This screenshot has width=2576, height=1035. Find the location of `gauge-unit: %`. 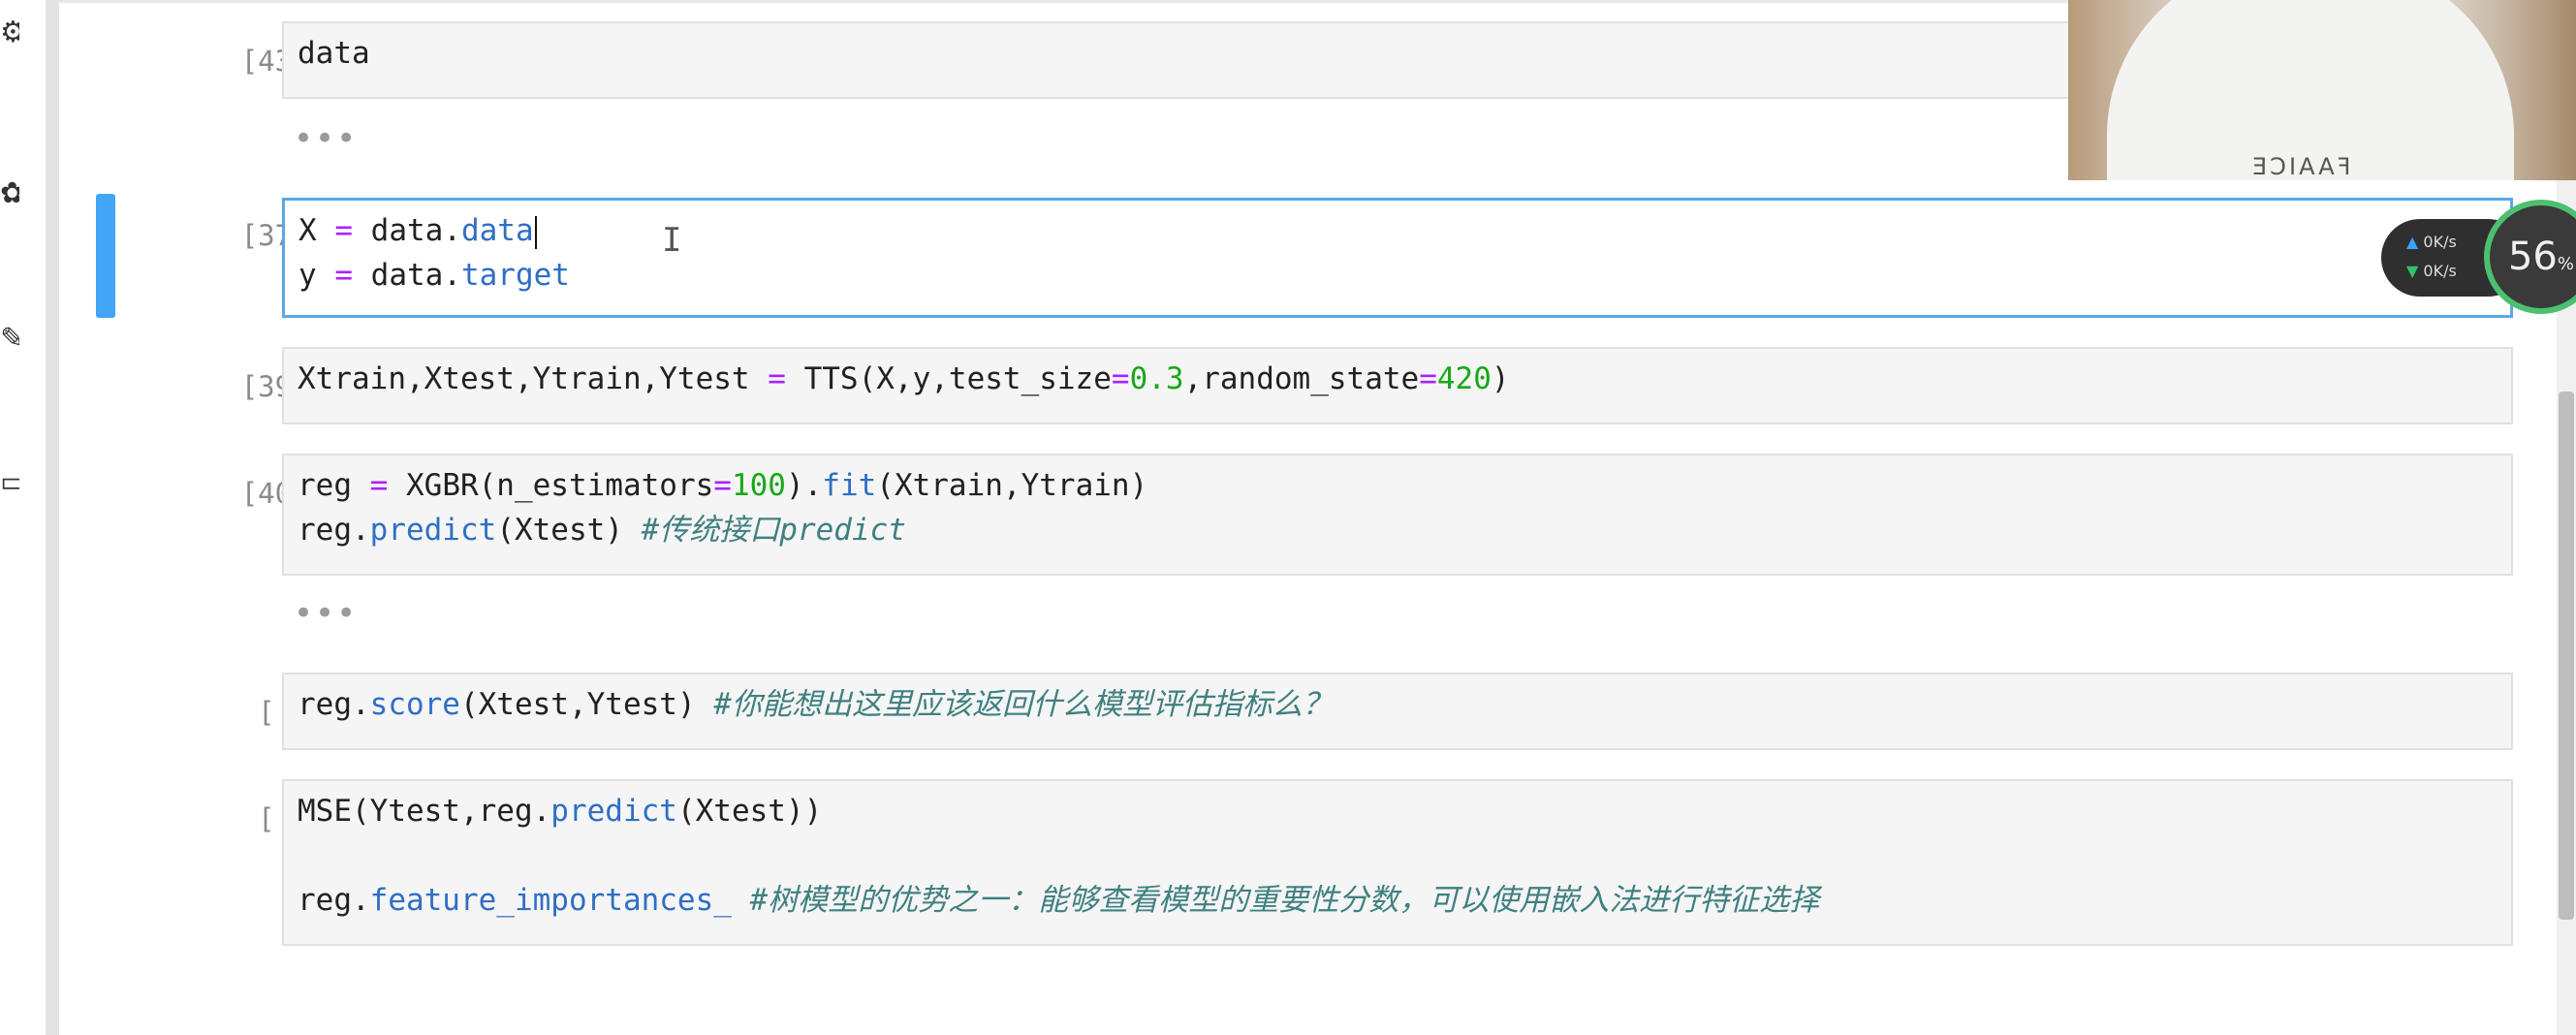

gauge-unit: % is located at coordinates (2565, 264).